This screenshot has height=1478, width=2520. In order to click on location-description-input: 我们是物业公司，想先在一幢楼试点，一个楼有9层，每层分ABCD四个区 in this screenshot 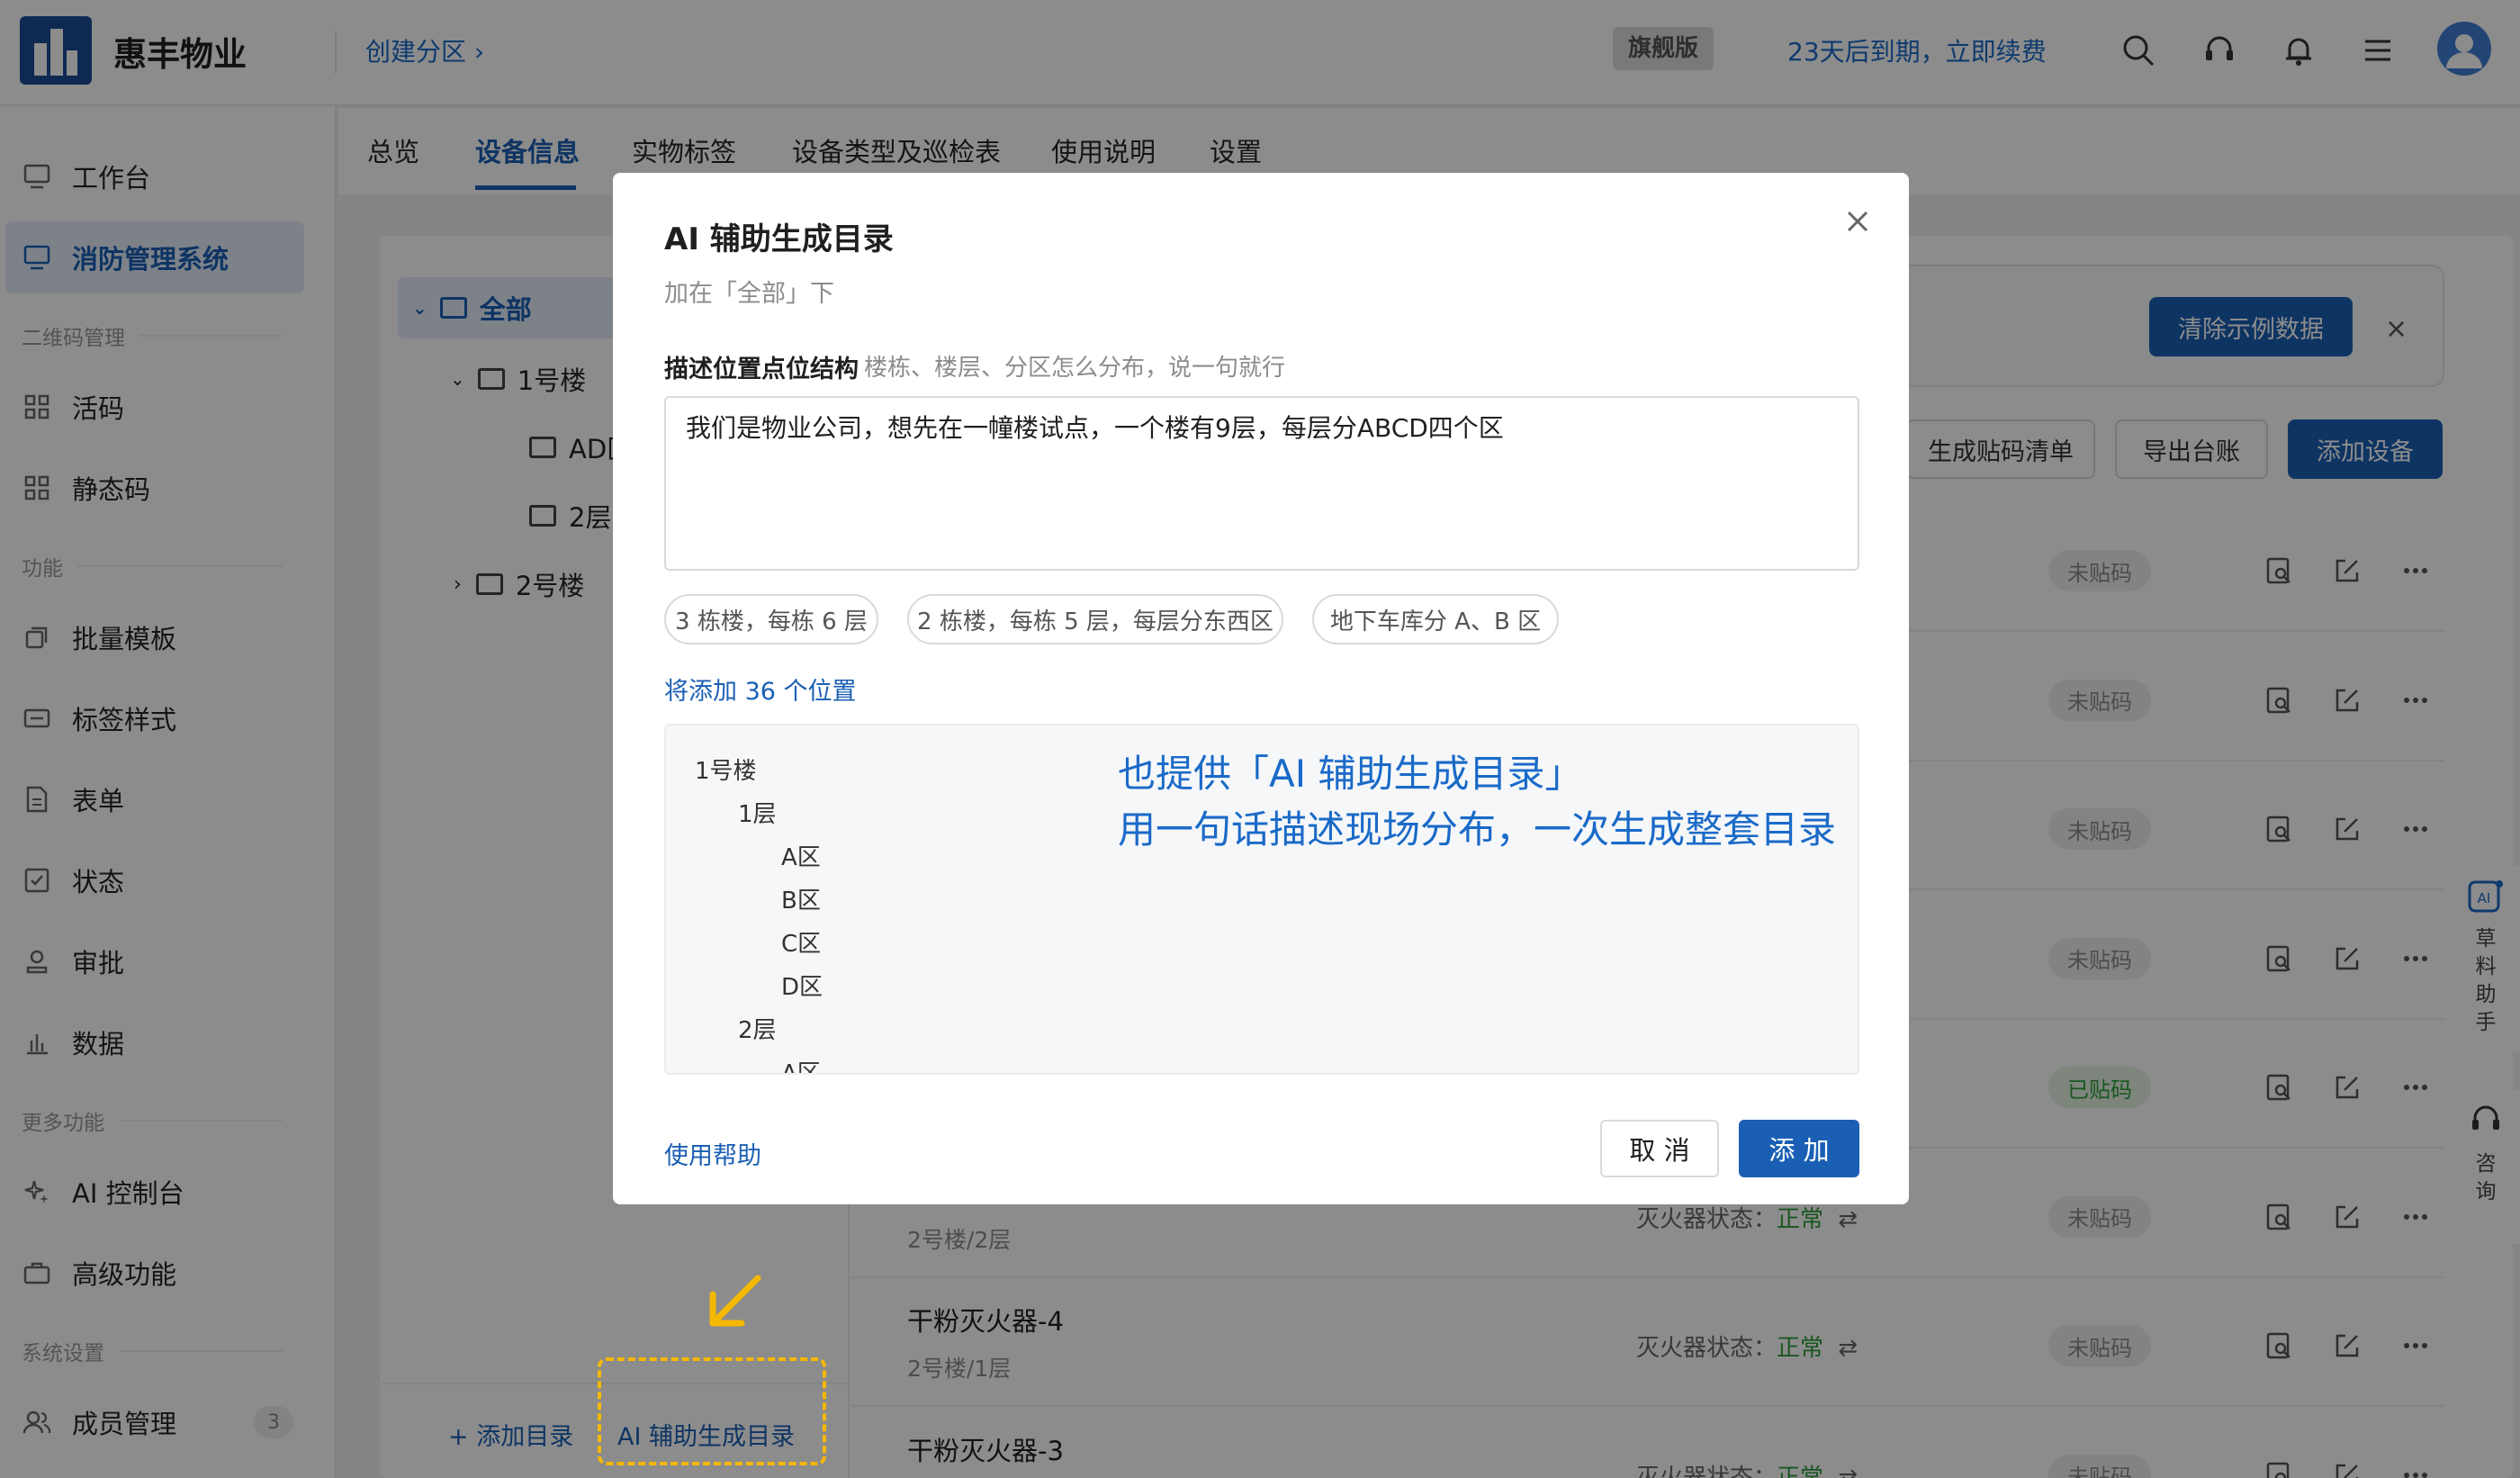, I will do `click(1261, 483)`.